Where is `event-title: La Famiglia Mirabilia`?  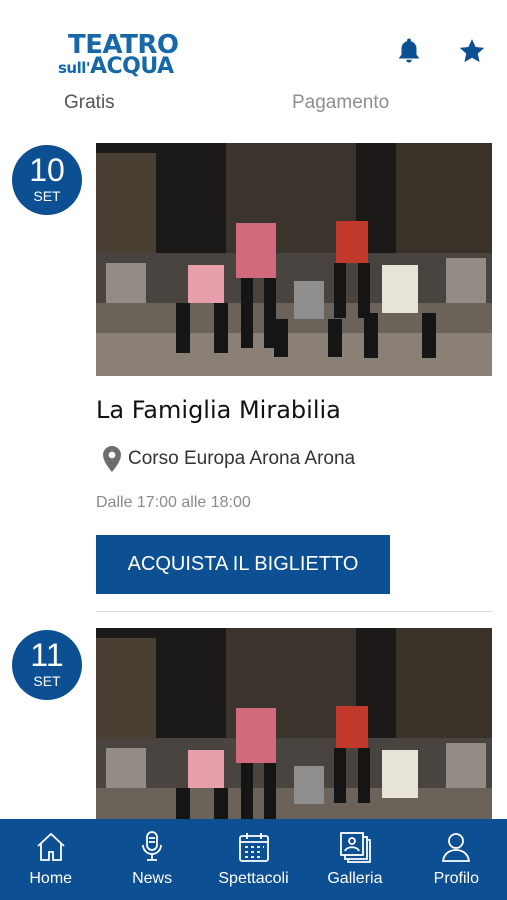 event-title: La Famiglia Mirabilia is located at coordinates (218, 410).